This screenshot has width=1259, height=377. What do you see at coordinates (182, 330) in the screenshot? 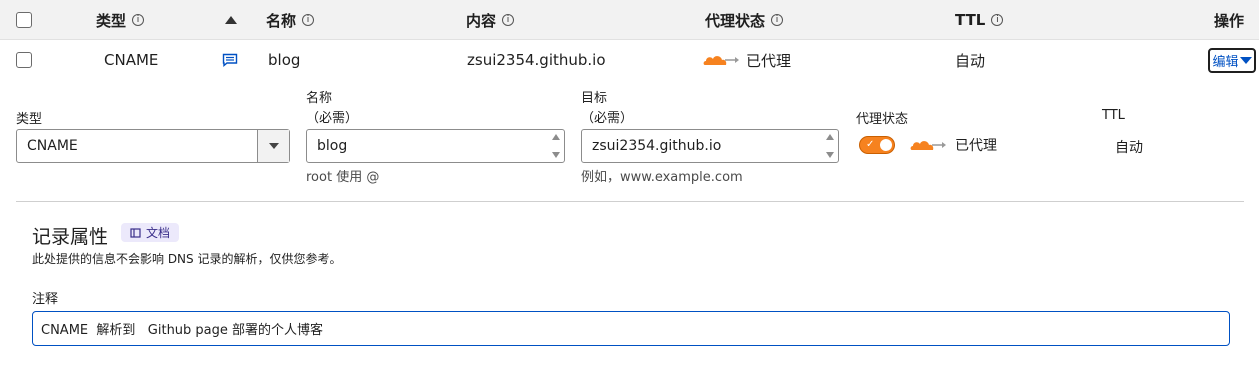
I see `comment-input-value: CNAME 解析到 Github page 部署的个人博客` at bounding box center [182, 330].